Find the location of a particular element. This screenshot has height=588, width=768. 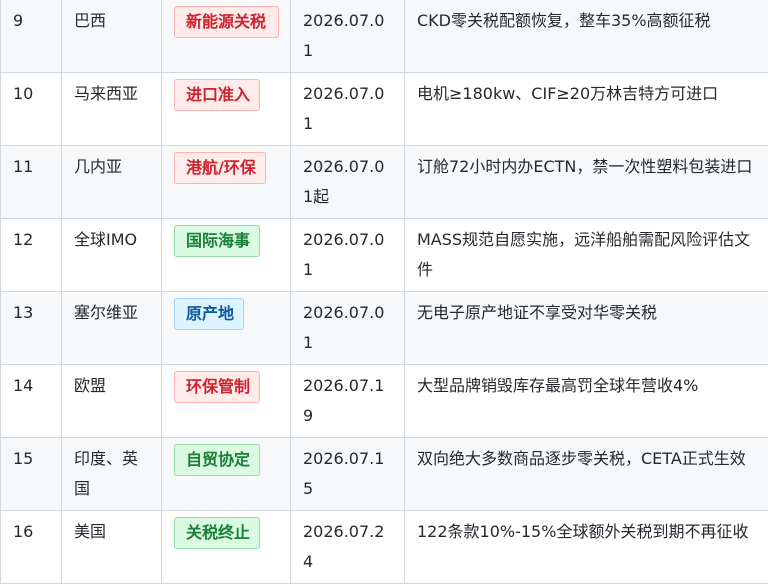

category-badge: 环保管制 is located at coordinates (217, 387).